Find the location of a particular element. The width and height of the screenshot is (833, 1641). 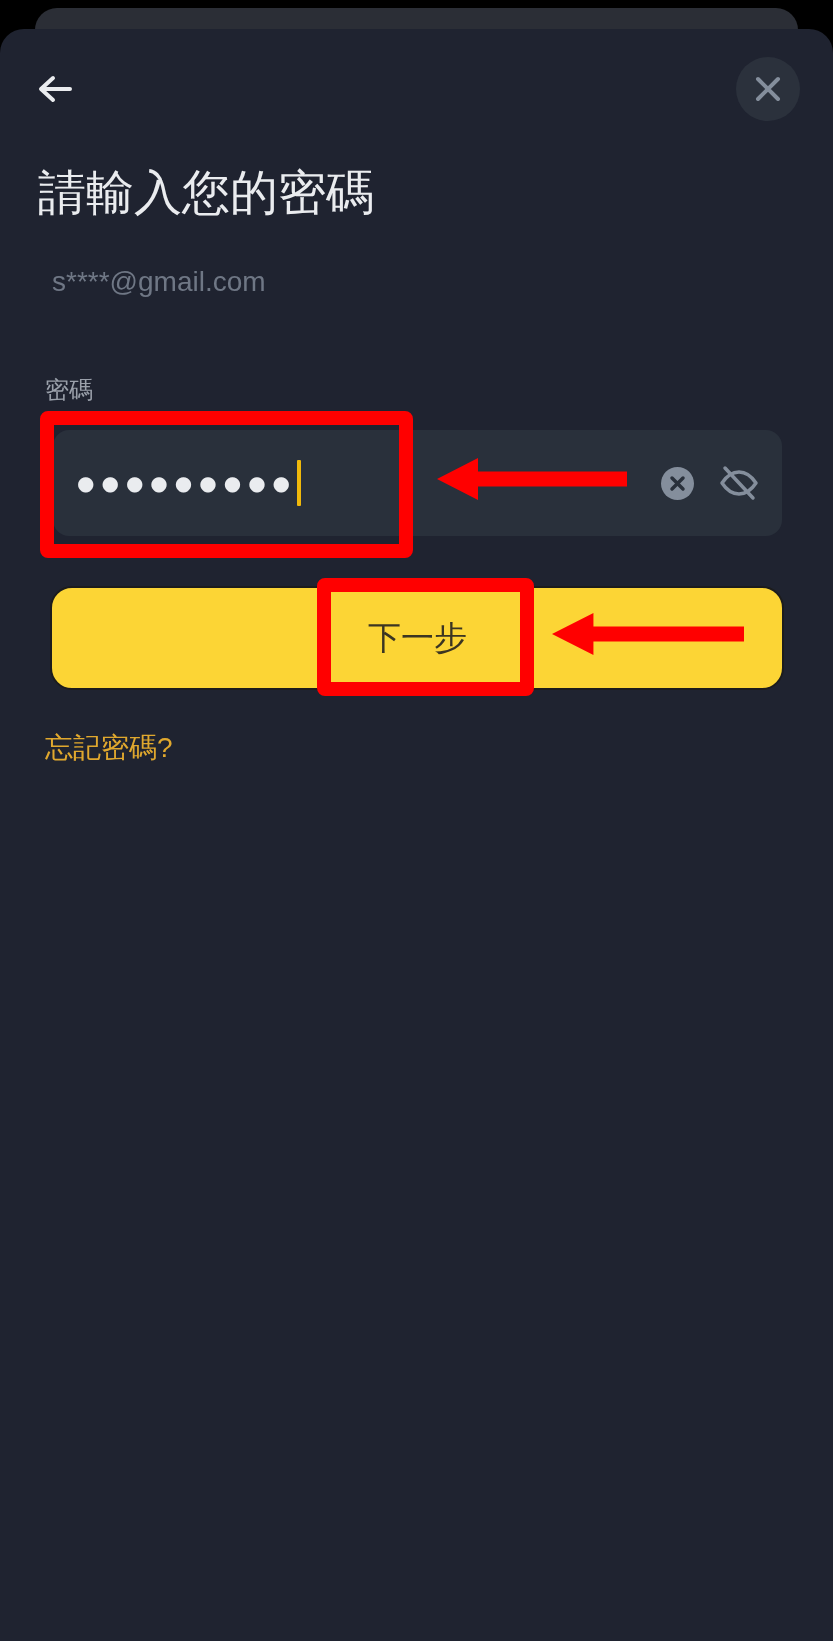

close-icon is located at coordinates (768, 89).